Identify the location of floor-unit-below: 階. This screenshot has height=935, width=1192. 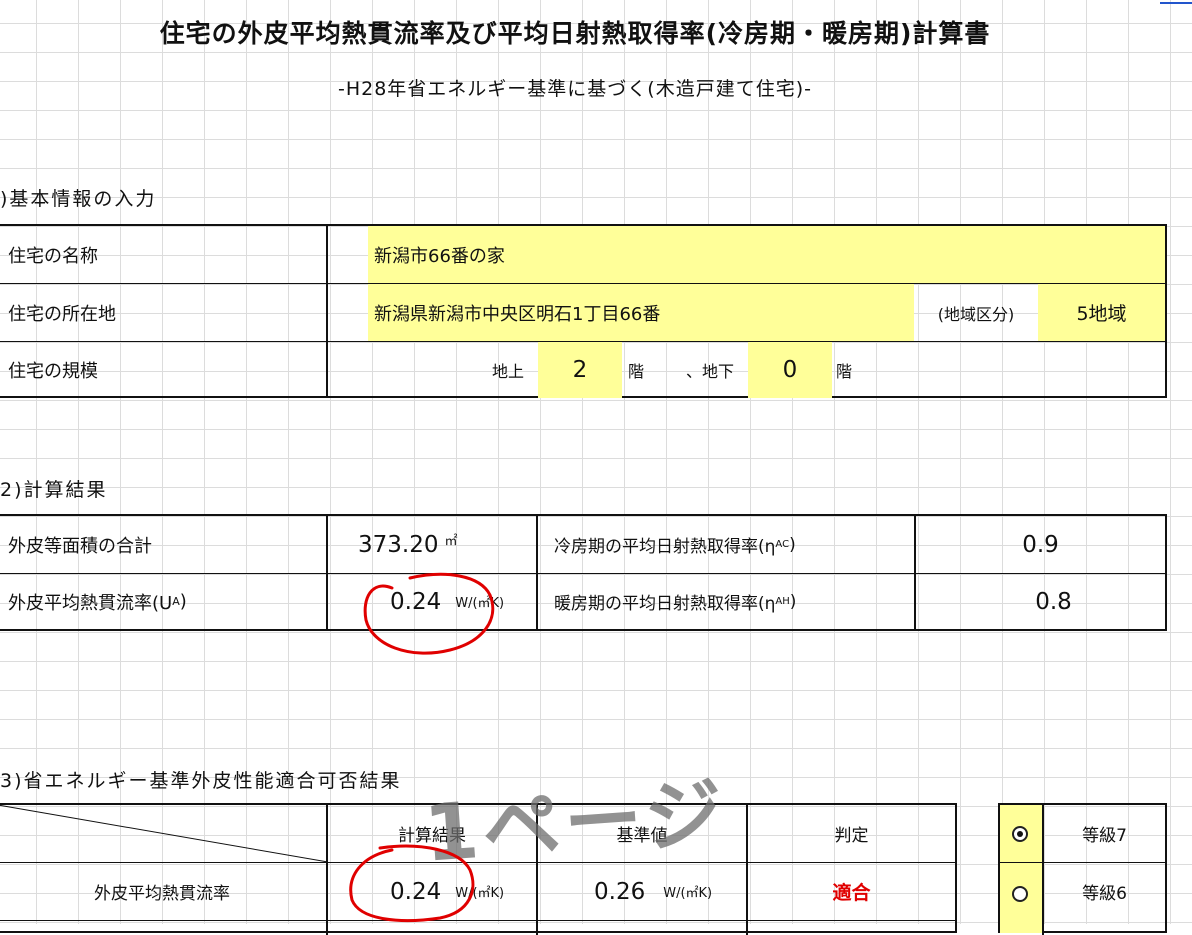
(844, 371).